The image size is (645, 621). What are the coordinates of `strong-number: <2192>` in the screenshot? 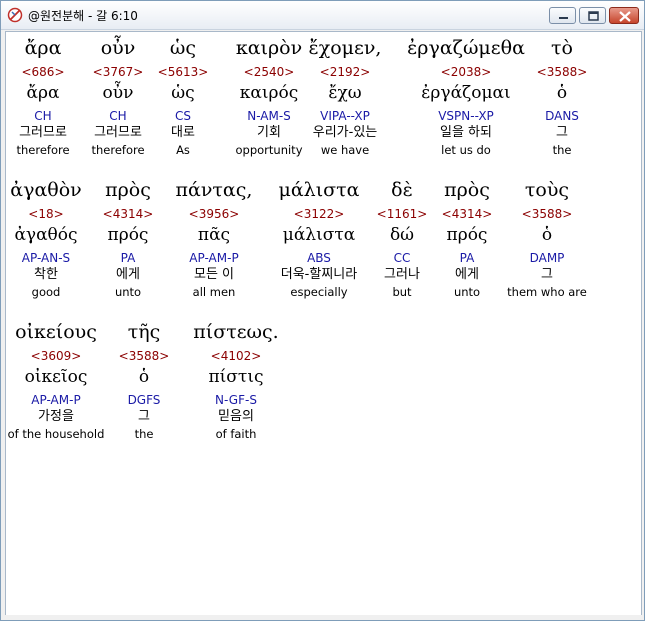 It's located at (345, 72).